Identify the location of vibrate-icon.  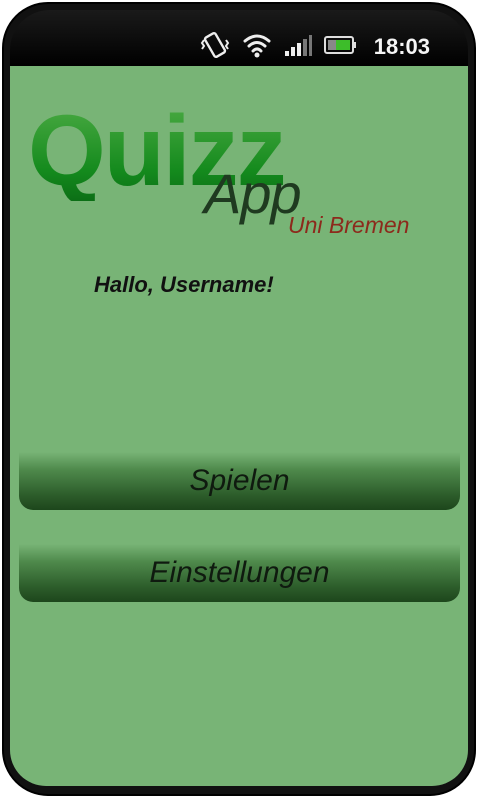
(215, 47).